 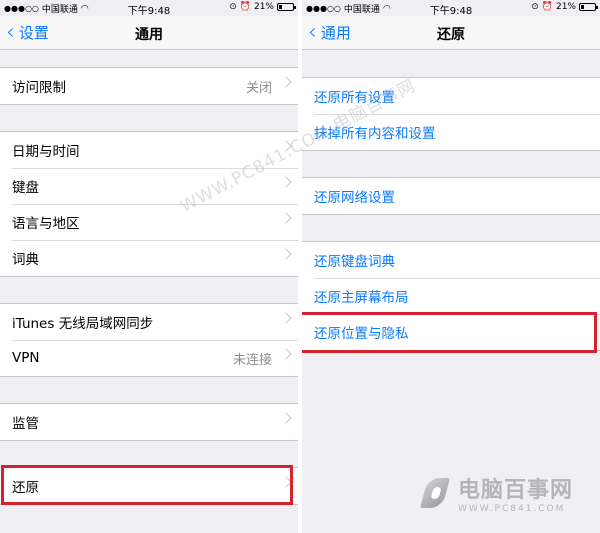 I want to click on row-label: 还原网络设置, so click(x=354, y=198).